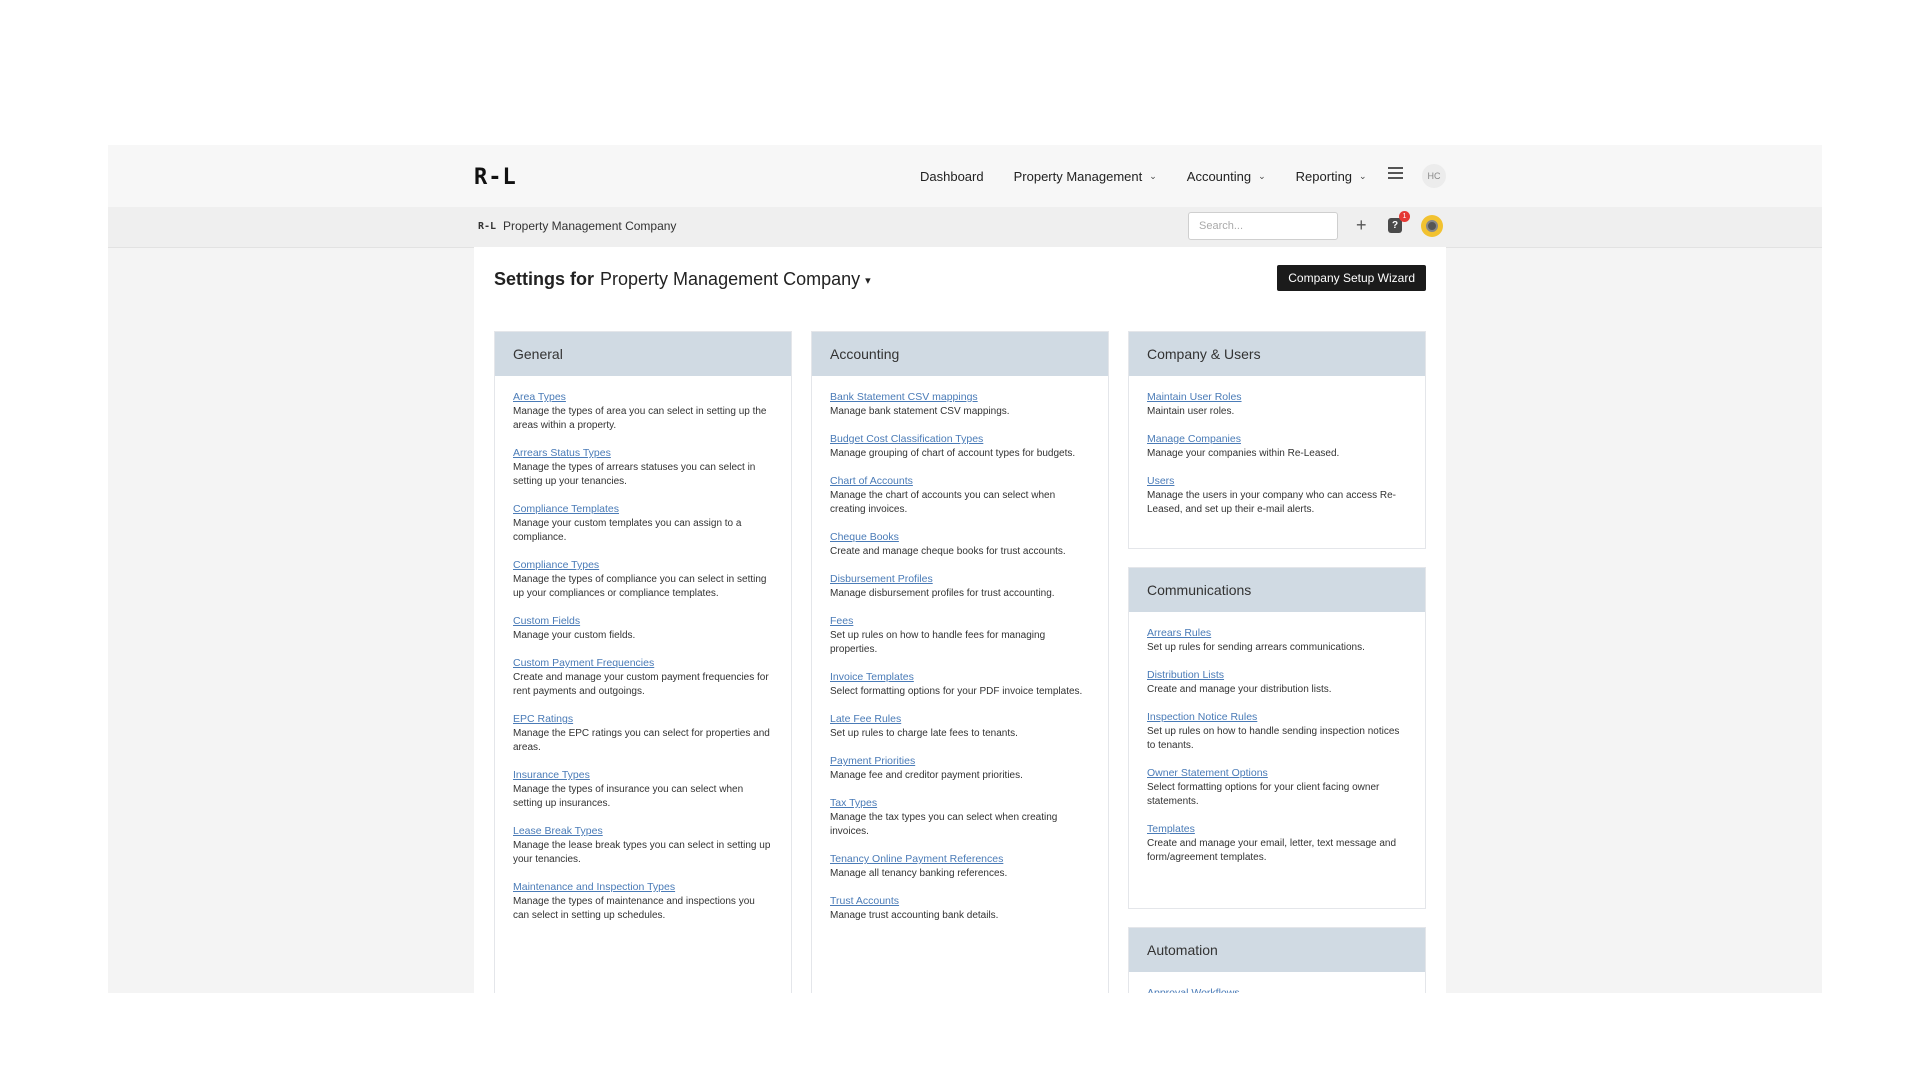 The height and width of the screenshot is (1080, 1920). I want to click on settings-link: Compliance Types, so click(643, 565).